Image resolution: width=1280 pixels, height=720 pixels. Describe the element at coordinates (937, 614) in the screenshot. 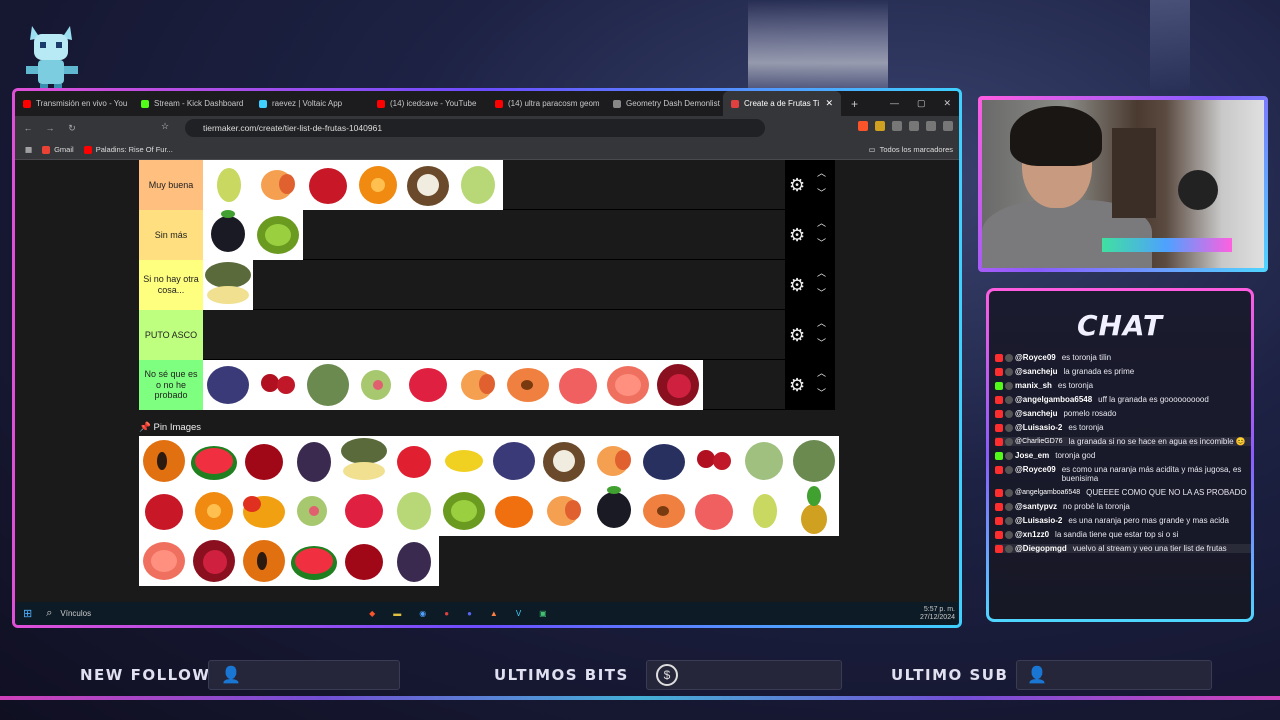

I see `clock: 5:57 p. m. 27/12/2024` at that location.